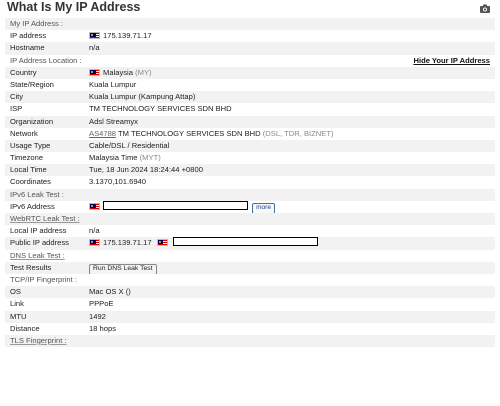  Describe the element at coordinates (17, 97) in the screenshot. I see `city-label: City` at that location.